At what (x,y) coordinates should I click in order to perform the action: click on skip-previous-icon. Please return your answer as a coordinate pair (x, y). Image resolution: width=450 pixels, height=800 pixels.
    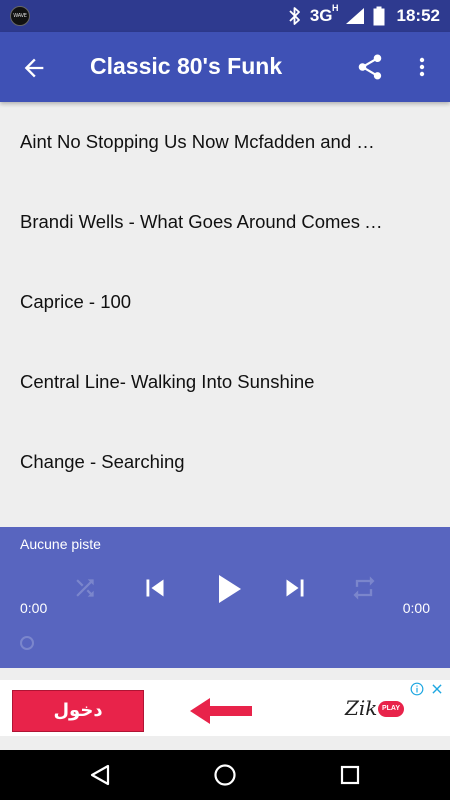
    Looking at the image, I should click on (155, 588).